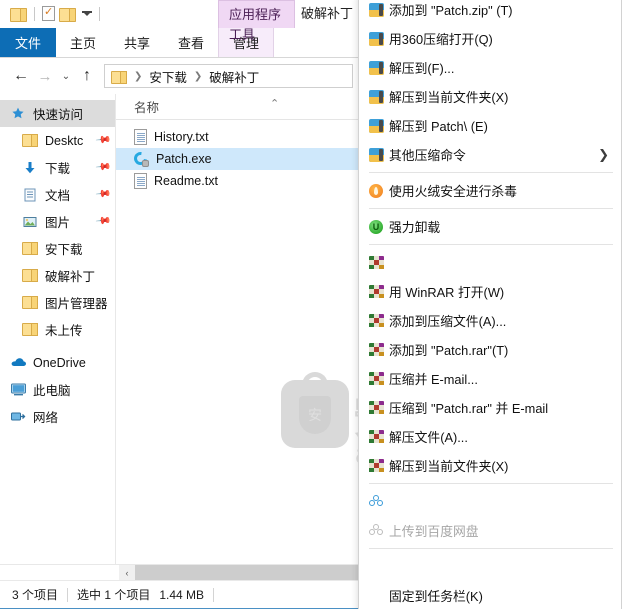 The height and width of the screenshot is (609, 622). I want to click on address-bar: ❯ 安下载 ❯ 破解补丁, so click(228, 76).